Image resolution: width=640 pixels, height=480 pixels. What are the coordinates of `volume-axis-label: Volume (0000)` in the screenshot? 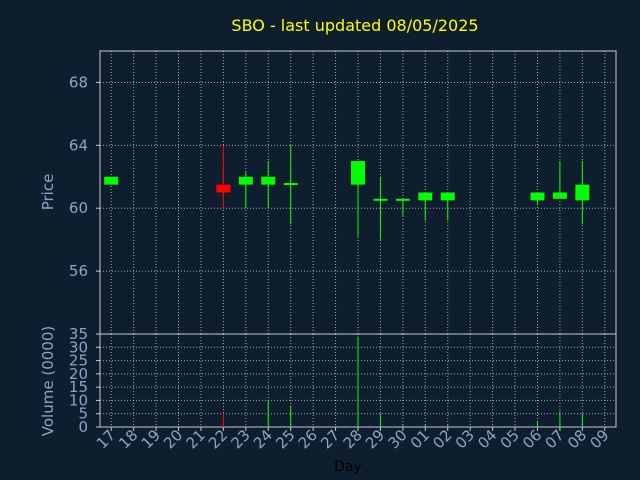 It's located at (48, 381).